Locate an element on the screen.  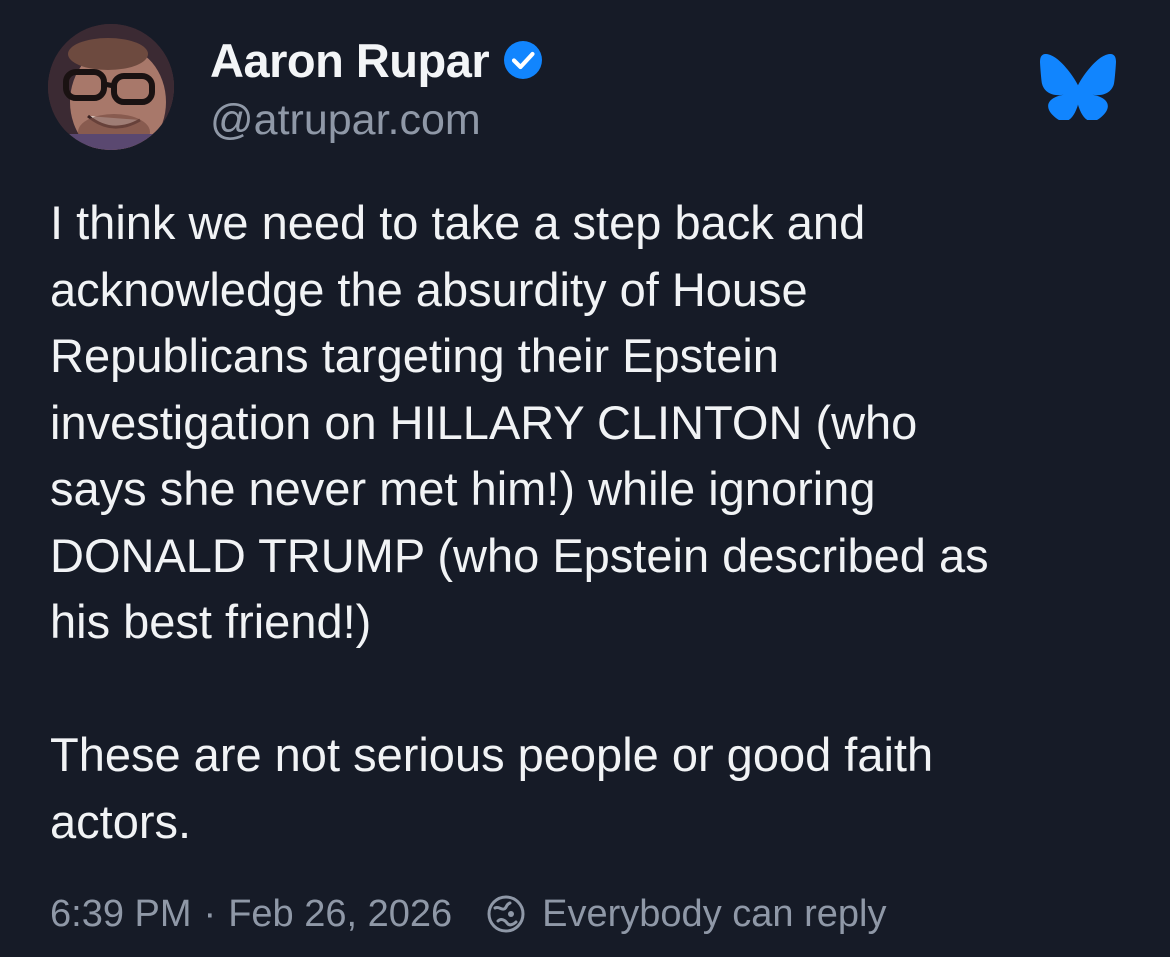
bluesky-butterfly-icon is located at coordinates (1078, 87).